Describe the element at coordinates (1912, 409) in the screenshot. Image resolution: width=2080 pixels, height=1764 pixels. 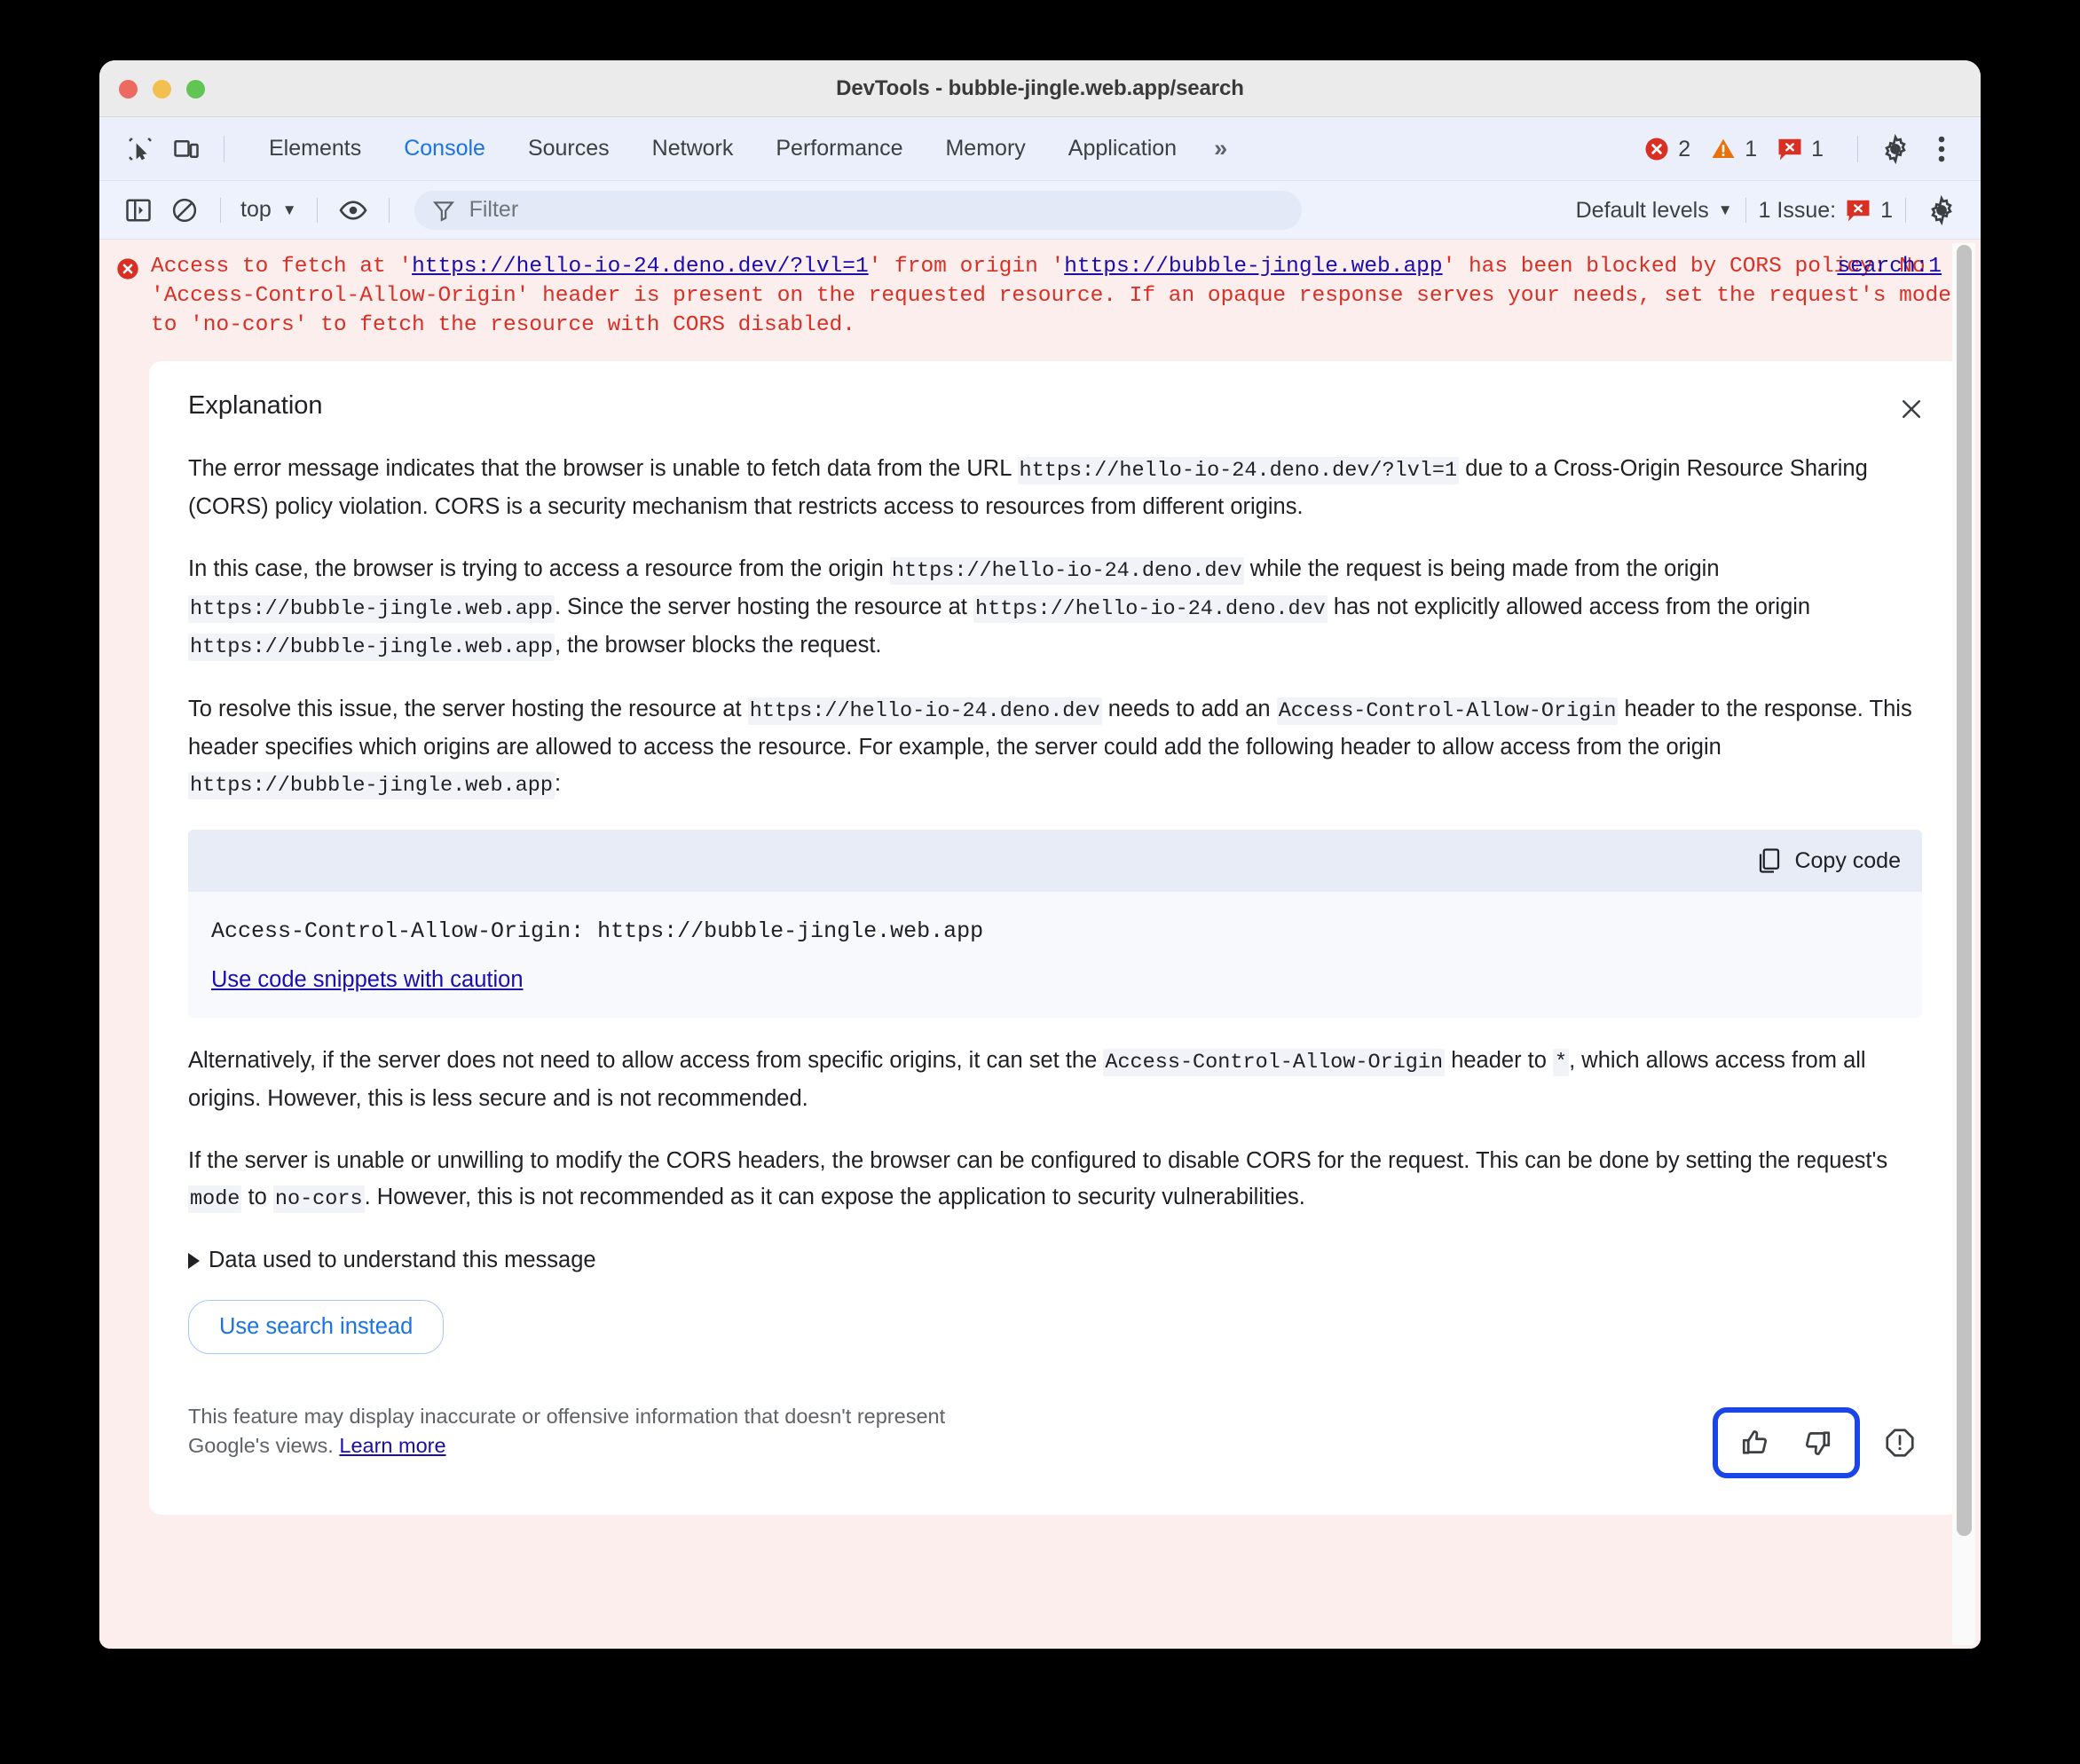
I see `close-icon` at that location.